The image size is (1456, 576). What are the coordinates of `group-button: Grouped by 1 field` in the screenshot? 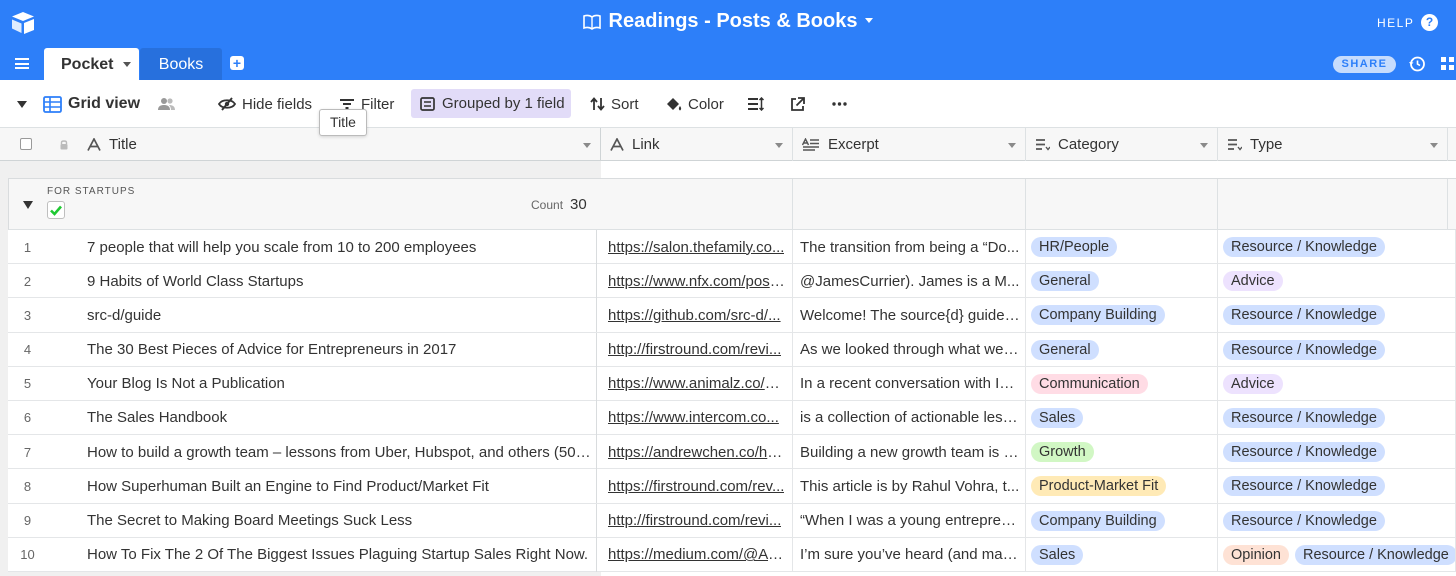 It's located at (491, 103).